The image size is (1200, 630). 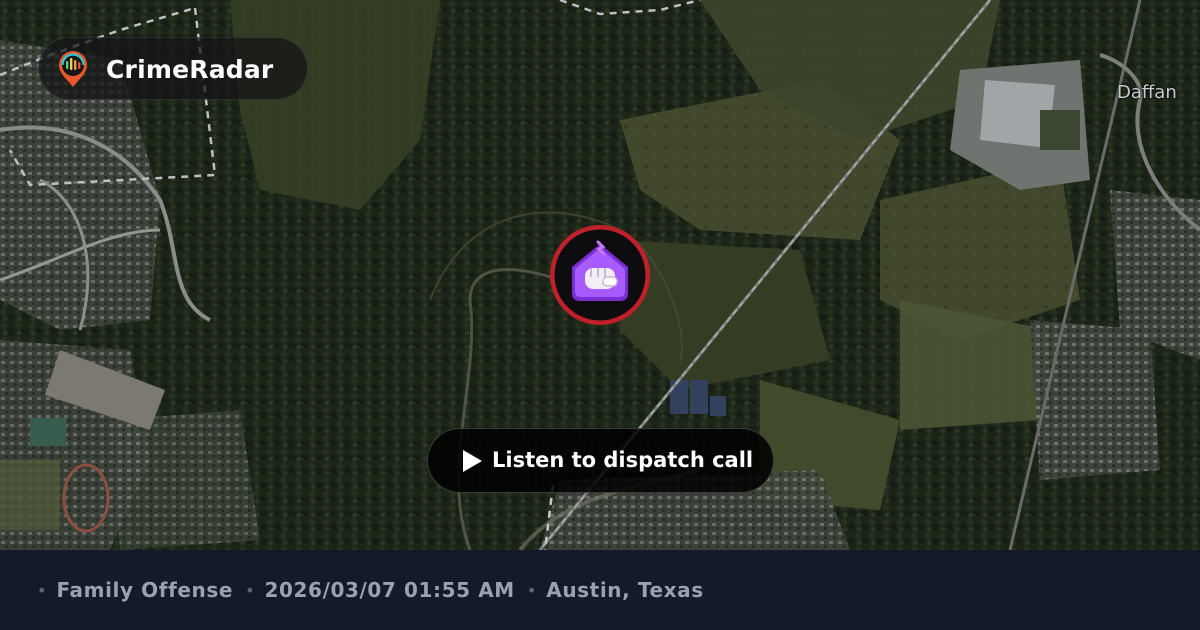 I want to click on radar-pin-icon, so click(x=73, y=69).